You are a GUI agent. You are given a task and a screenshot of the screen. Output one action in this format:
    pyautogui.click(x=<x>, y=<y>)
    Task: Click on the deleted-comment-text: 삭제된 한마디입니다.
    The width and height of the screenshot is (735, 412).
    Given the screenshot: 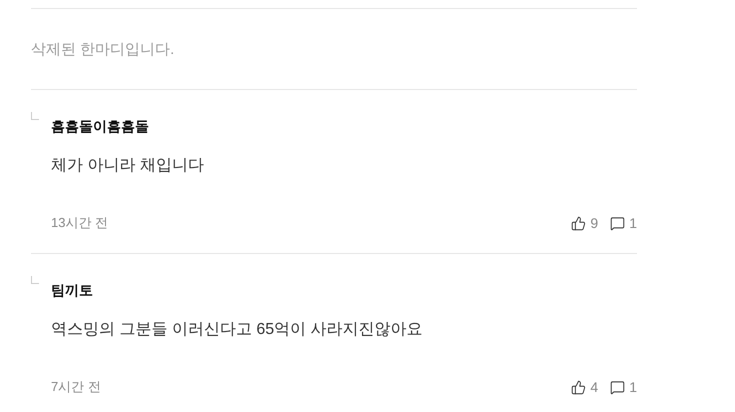 What is the action you would take?
    pyautogui.click(x=103, y=50)
    